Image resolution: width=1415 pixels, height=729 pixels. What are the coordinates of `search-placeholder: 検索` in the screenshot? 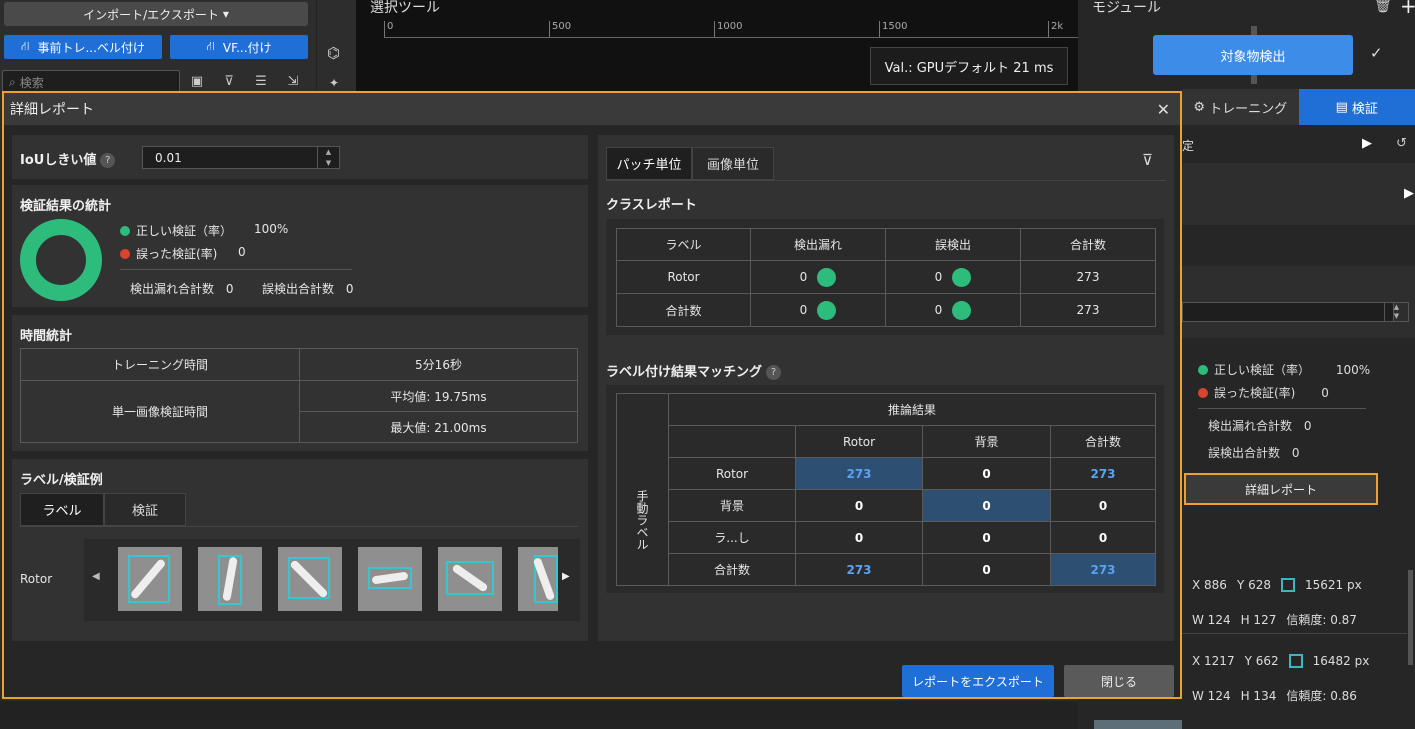 It's located at (31, 82).